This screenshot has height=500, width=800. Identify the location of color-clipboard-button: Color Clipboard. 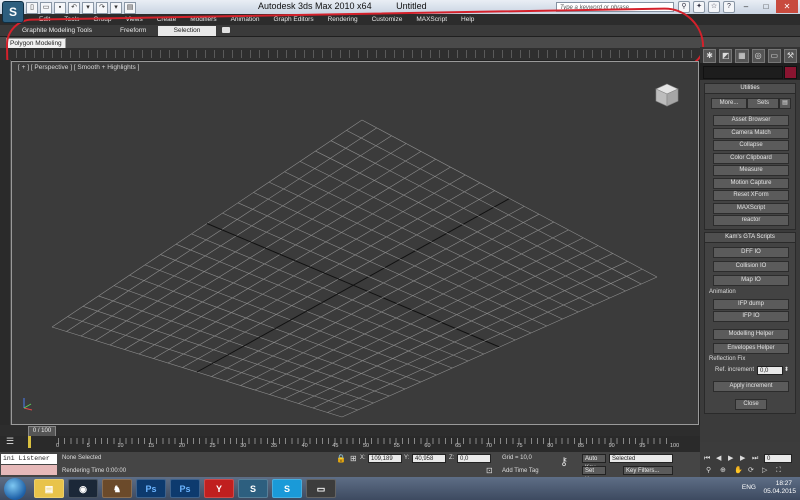
(751, 158).